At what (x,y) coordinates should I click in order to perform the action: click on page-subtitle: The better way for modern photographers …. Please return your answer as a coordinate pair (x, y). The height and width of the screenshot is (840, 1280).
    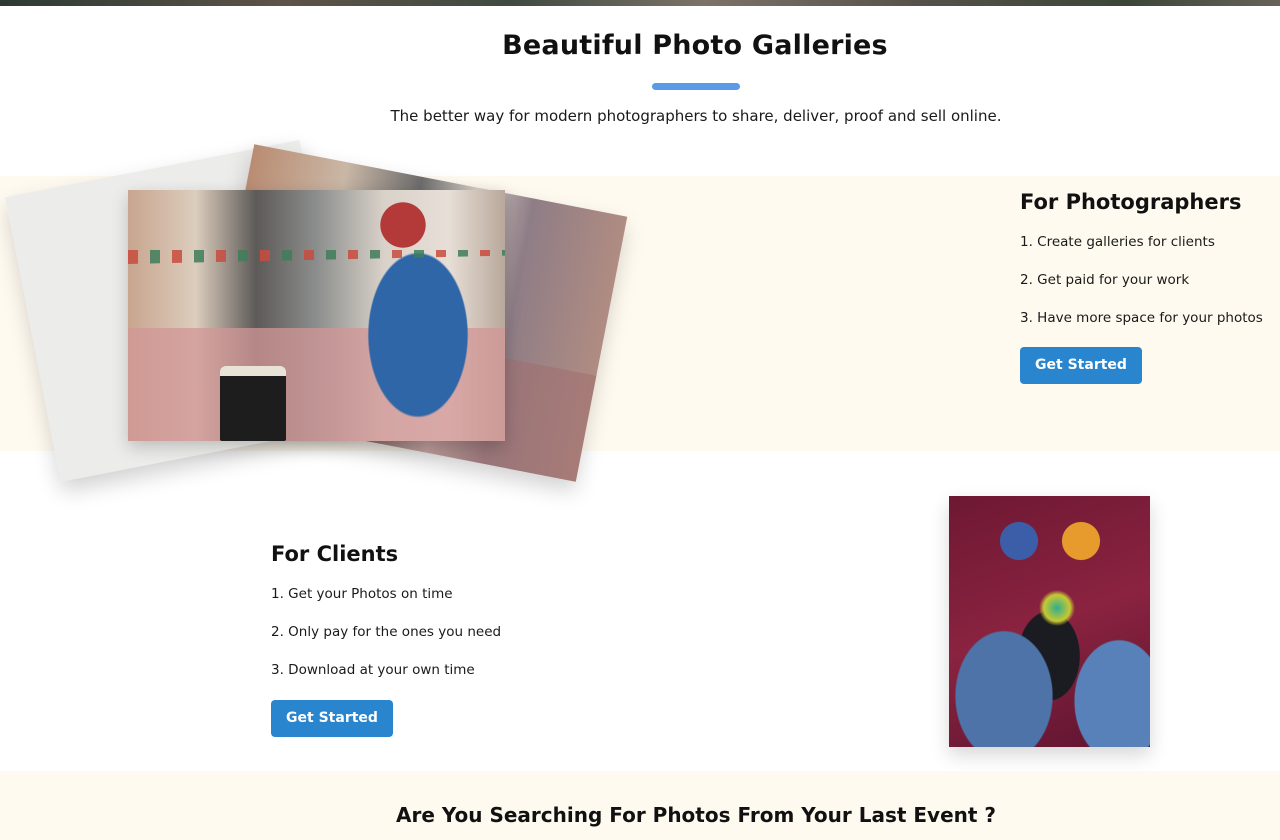
    Looking at the image, I should click on (696, 116).